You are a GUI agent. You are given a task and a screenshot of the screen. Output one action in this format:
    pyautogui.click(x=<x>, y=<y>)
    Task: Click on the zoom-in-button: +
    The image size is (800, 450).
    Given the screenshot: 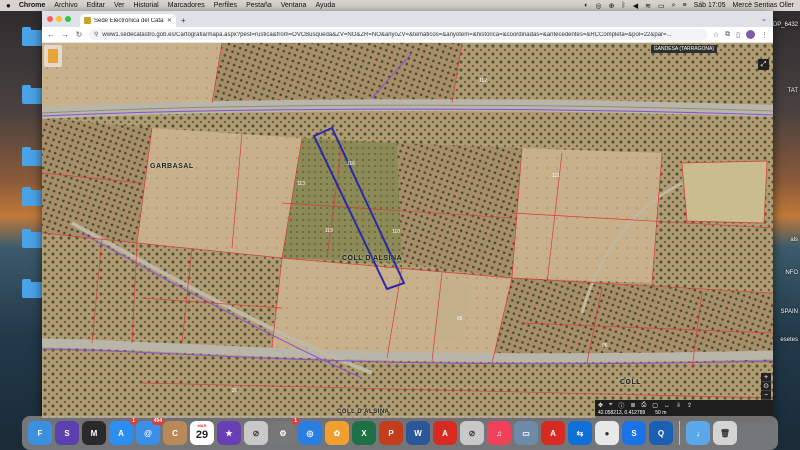 What is the action you would take?
    pyautogui.click(x=766, y=377)
    